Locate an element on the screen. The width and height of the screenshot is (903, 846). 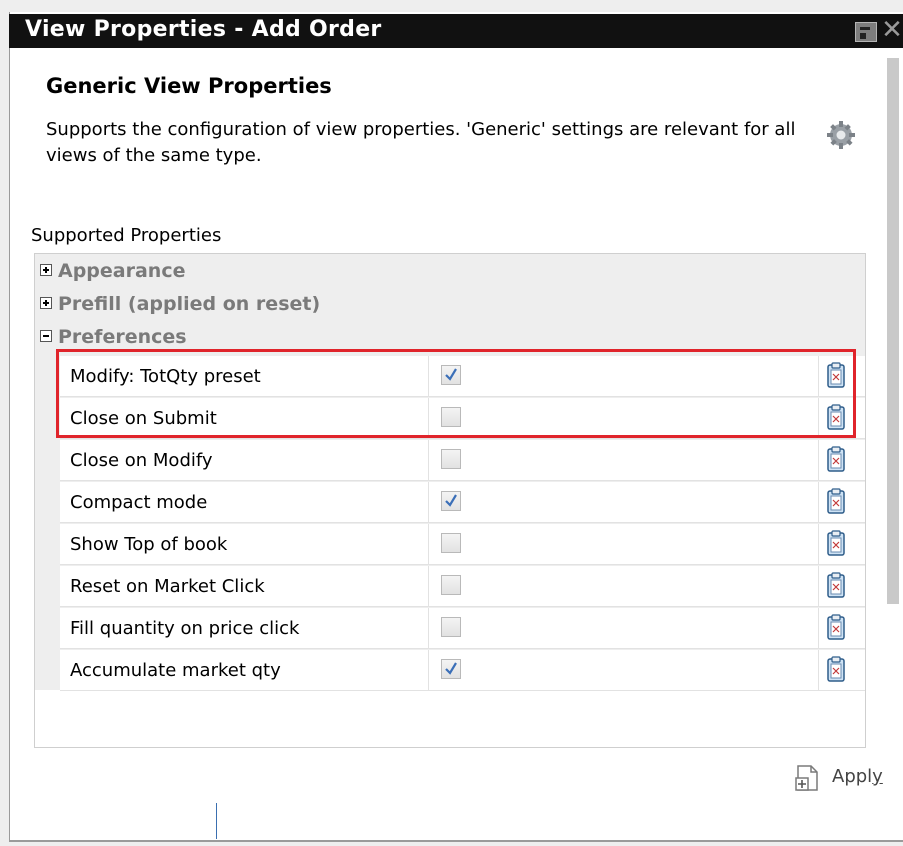
preference-label: Close on Modify is located at coordinates (244, 460).